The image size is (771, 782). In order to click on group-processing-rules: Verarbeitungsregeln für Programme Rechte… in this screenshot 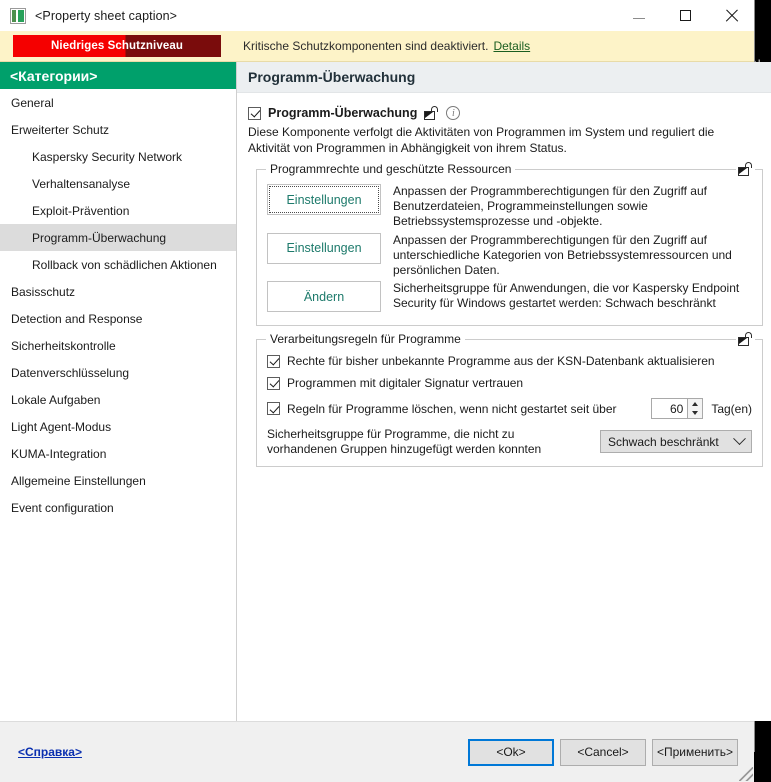, I will do `click(509, 400)`.